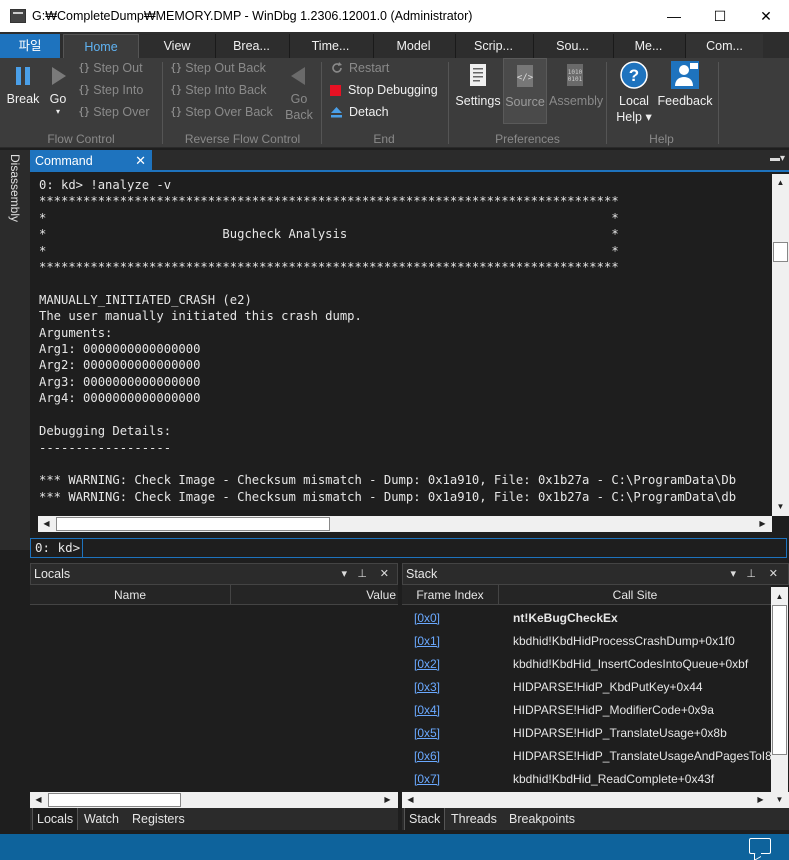 This screenshot has height=860, width=789. Describe the element at coordinates (58, 90) in the screenshot. I see `go-button: Go ▾` at that location.